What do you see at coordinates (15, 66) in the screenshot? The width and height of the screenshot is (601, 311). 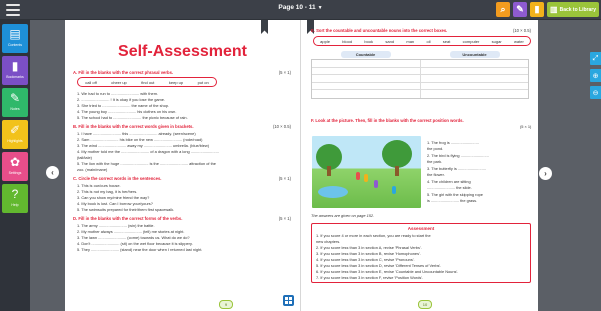 I see `bookmark-icon: ▮` at bounding box center [15, 66].